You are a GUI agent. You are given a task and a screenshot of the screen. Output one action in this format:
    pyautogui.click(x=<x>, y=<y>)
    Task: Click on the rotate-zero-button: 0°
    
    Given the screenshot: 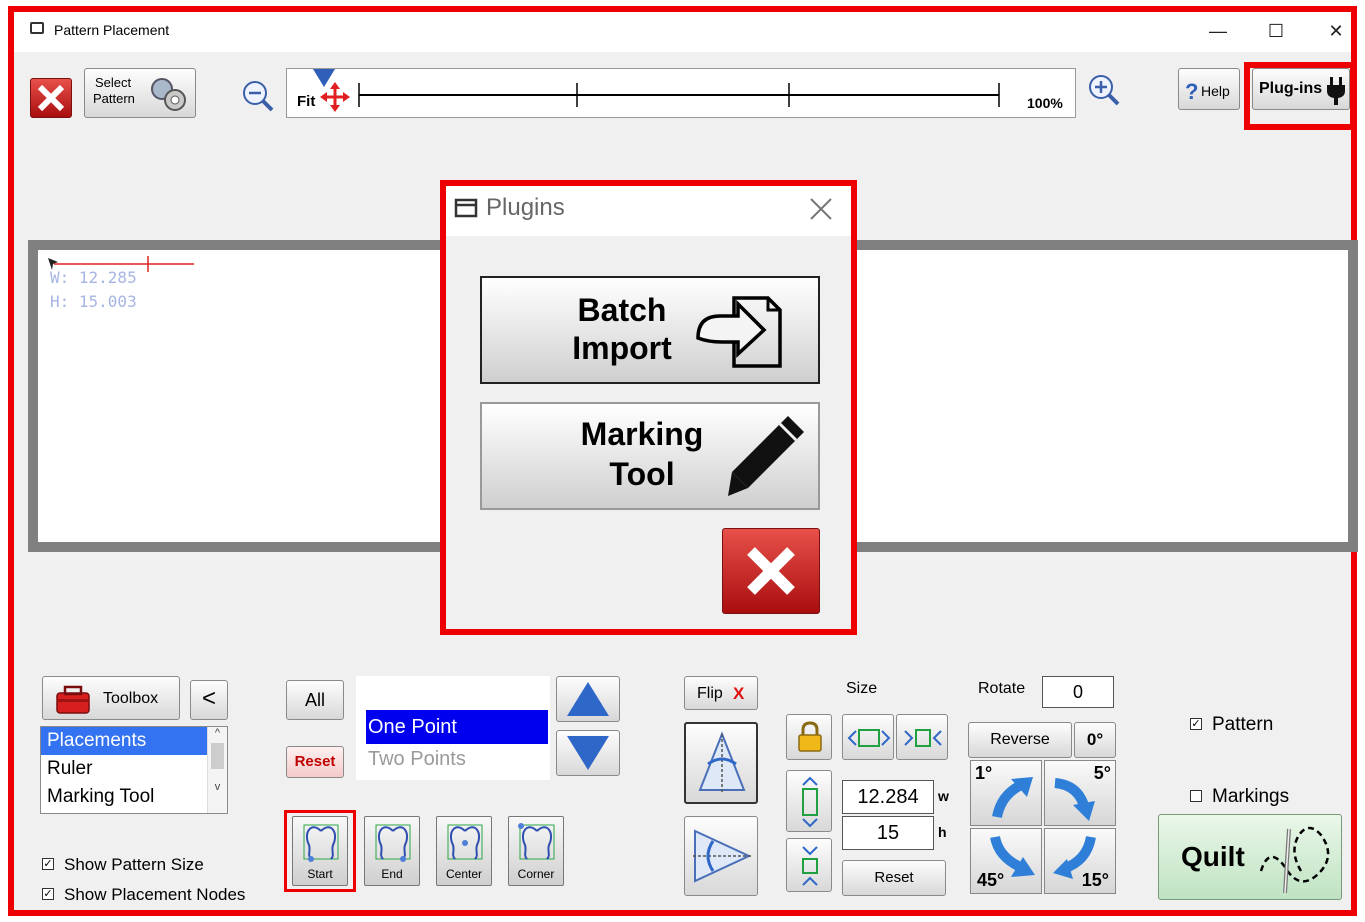 What is the action you would take?
    pyautogui.click(x=1095, y=740)
    